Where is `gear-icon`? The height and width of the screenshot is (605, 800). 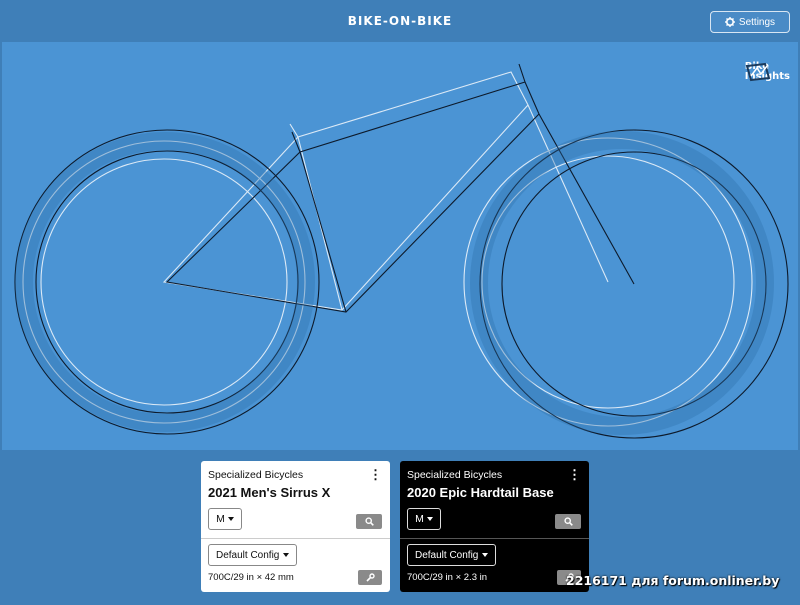
gear-icon is located at coordinates (729, 22).